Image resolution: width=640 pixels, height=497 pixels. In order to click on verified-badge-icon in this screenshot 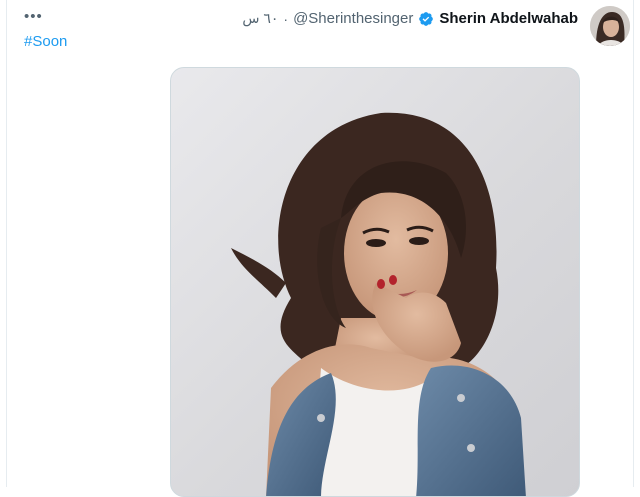, I will do `click(426, 18)`.